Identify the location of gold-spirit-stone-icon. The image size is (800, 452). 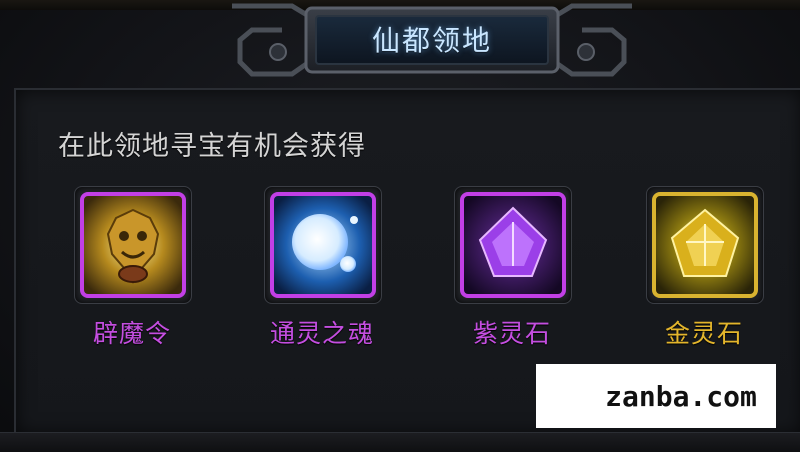
(705, 245).